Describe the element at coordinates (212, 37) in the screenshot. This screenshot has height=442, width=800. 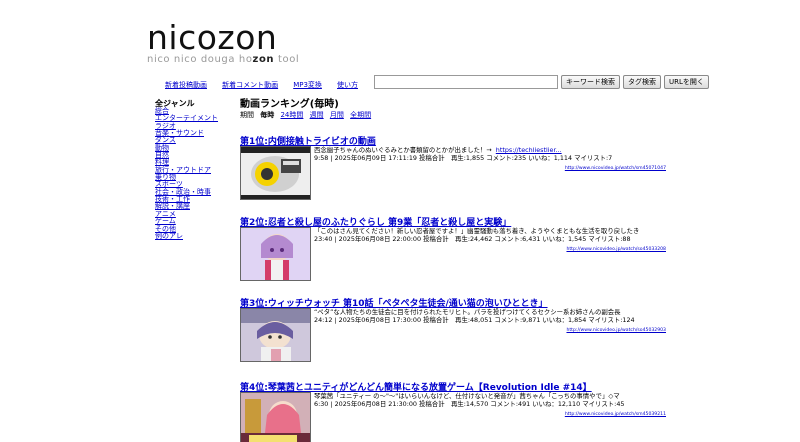
I see `logo-title: nicozon` at that location.